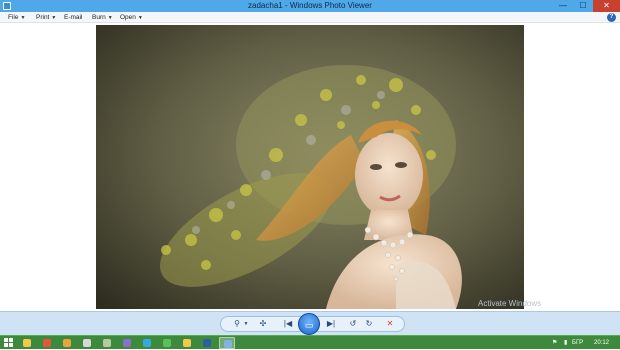 The width and height of the screenshot is (620, 350). What do you see at coordinates (601, 343) in the screenshot?
I see `clock-time: 20:12` at bounding box center [601, 343].